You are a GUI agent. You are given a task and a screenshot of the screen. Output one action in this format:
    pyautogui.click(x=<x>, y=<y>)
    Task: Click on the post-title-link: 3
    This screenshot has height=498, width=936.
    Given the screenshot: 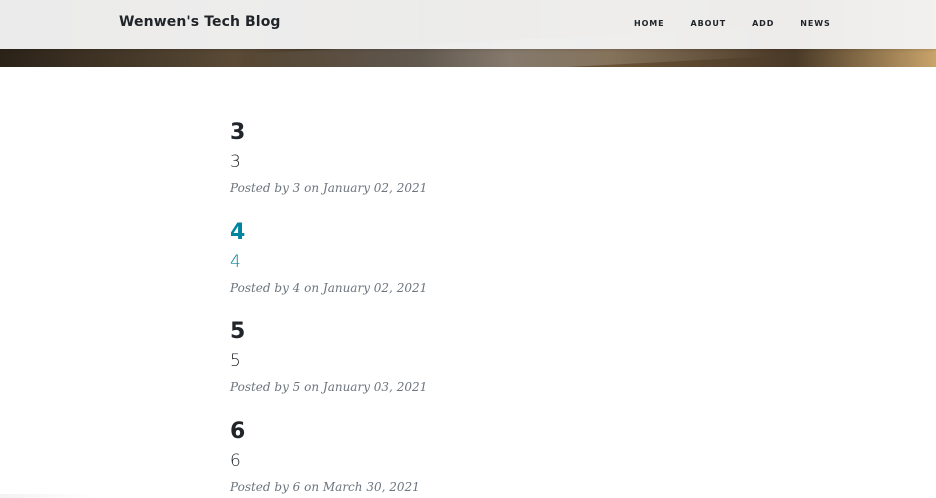 What is the action you would take?
    pyautogui.click(x=470, y=133)
    